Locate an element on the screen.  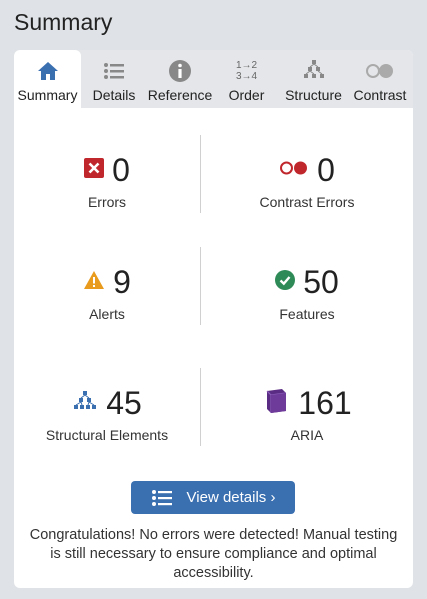
errors-count: 0 is located at coordinates (121, 170).